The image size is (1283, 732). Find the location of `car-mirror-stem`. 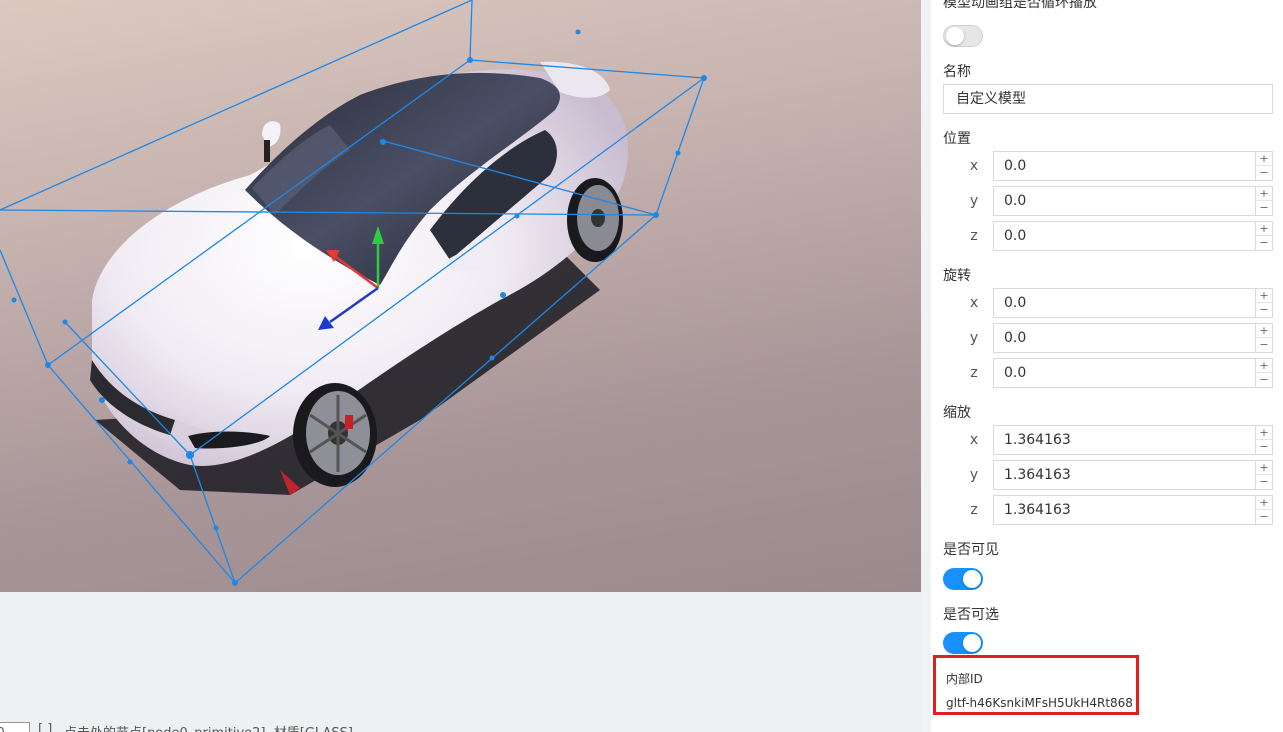

car-mirror-stem is located at coordinates (267, 151).